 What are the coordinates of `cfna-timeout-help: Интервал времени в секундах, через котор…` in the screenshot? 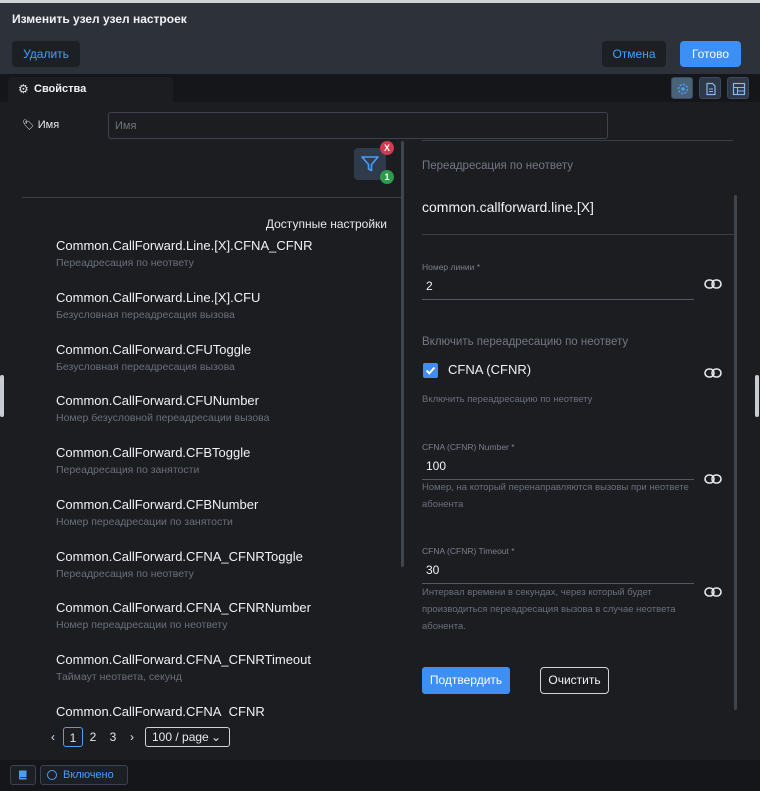 It's located at (549, 609).